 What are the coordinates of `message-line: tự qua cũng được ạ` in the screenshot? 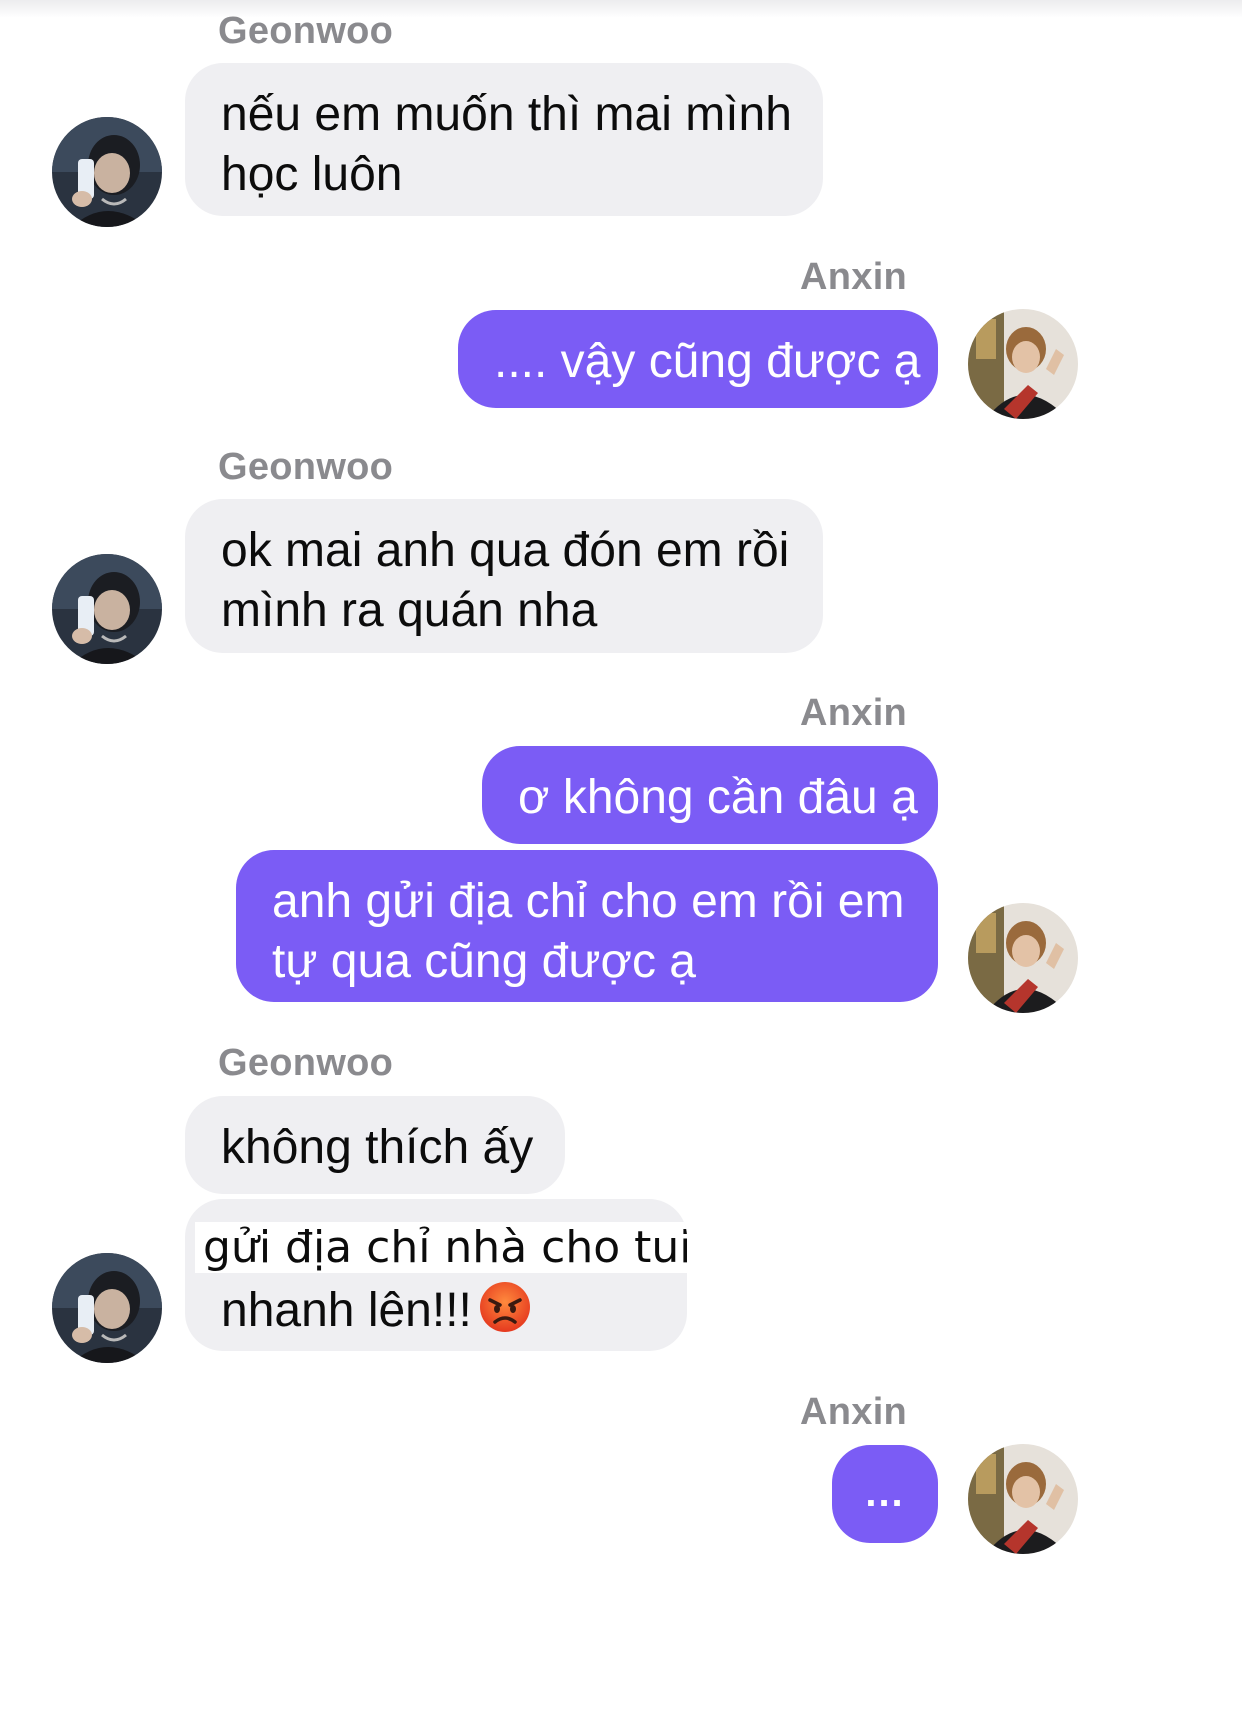 It's located at (484, 961).